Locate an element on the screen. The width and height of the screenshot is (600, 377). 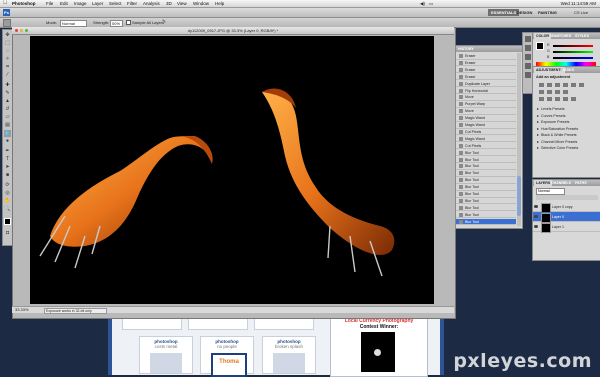
hue-saturation-icon is located at coordinates (581, 85).